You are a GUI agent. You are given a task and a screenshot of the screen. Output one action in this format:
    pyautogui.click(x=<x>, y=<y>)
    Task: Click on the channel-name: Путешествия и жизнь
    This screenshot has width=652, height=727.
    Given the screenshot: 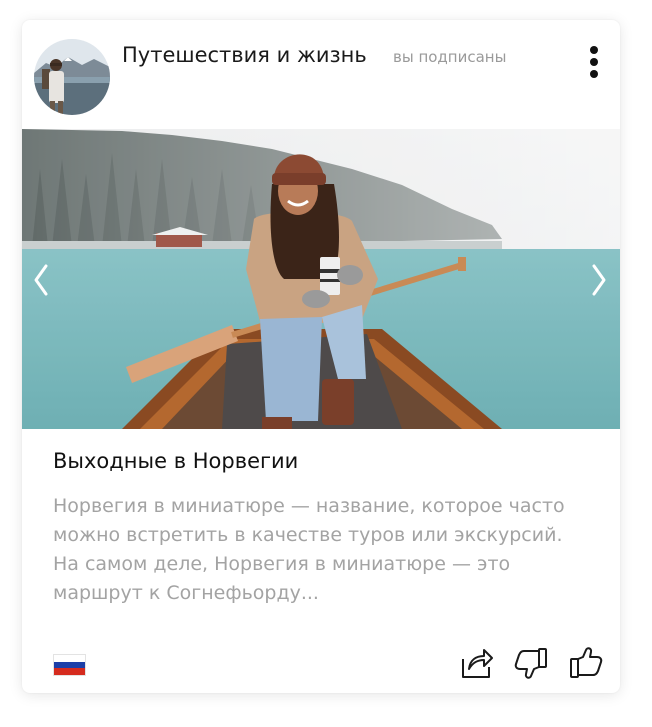 What is the action you would take?
    pyautogui.click(x=244, y=55)
    